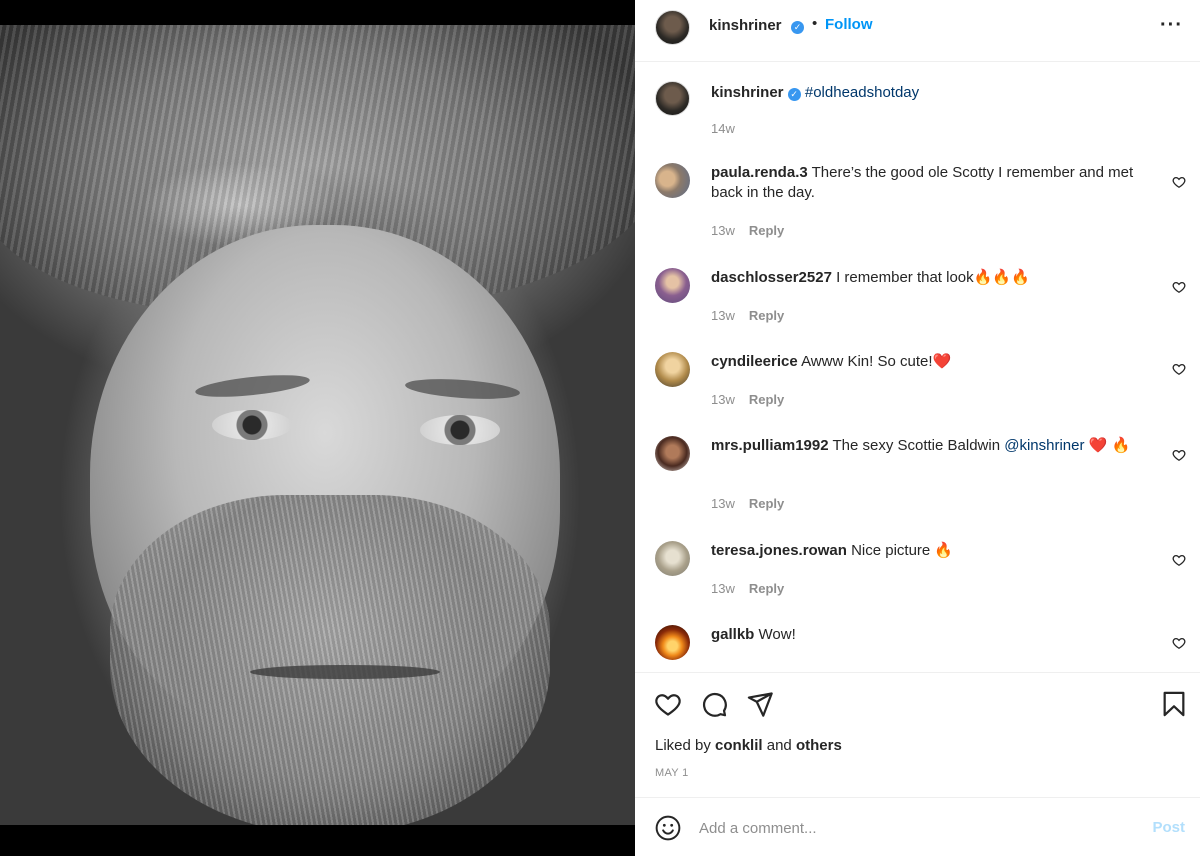  What do you see at coordinates (771, 277) in the screenshot?
I see `commenter-username: daschlosser2527` at bounding box center [771, 277].